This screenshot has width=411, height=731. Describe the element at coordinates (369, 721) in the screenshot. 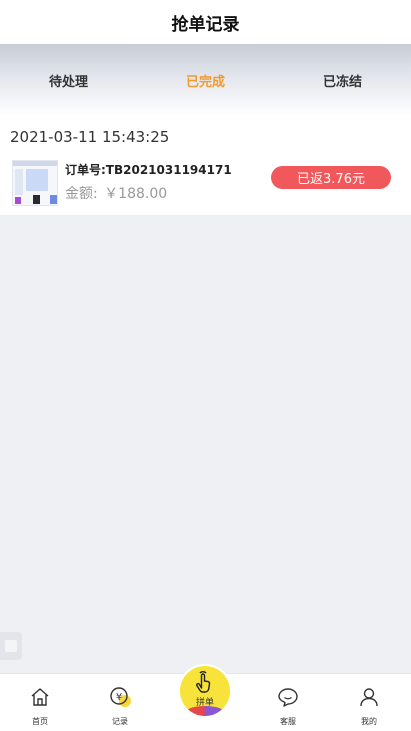

I see `nav-label-mine: 我的` at that location.